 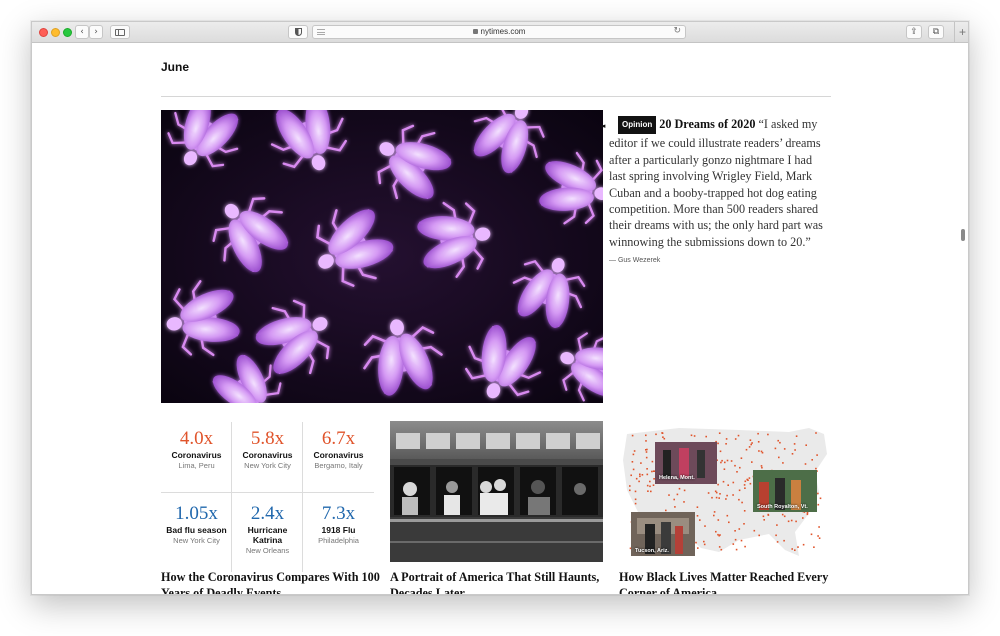 I want to click on stat-value: 6.7x, so click(x=338, y=438).